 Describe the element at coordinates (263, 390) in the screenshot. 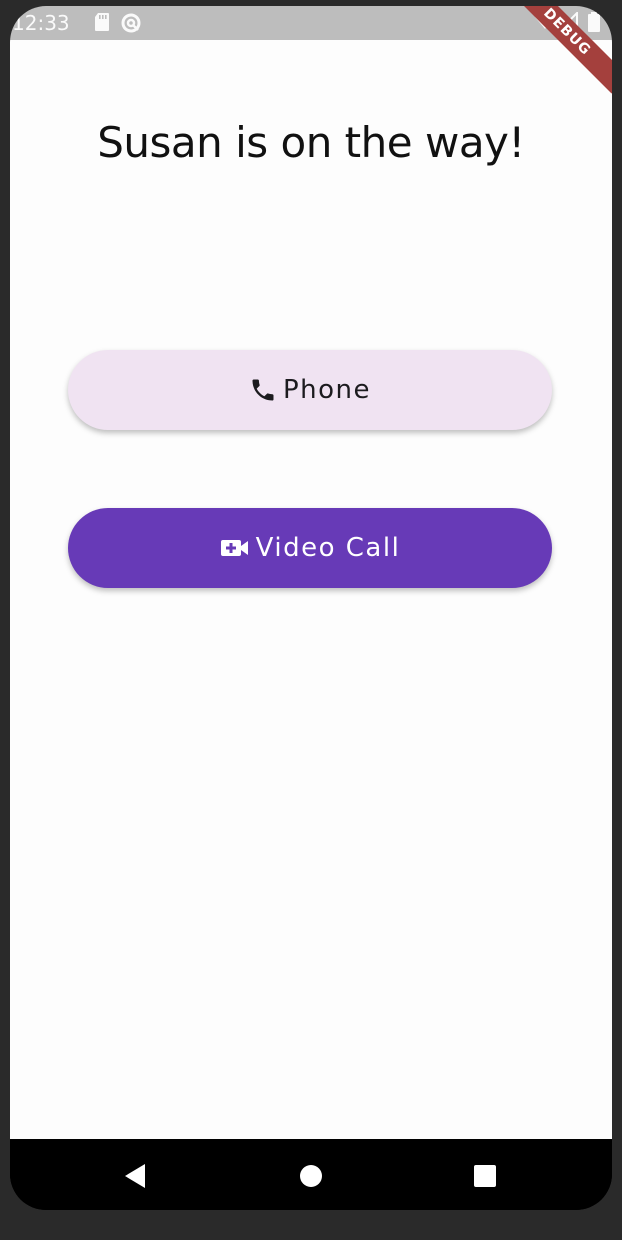

I see `phone-icon` at that location.